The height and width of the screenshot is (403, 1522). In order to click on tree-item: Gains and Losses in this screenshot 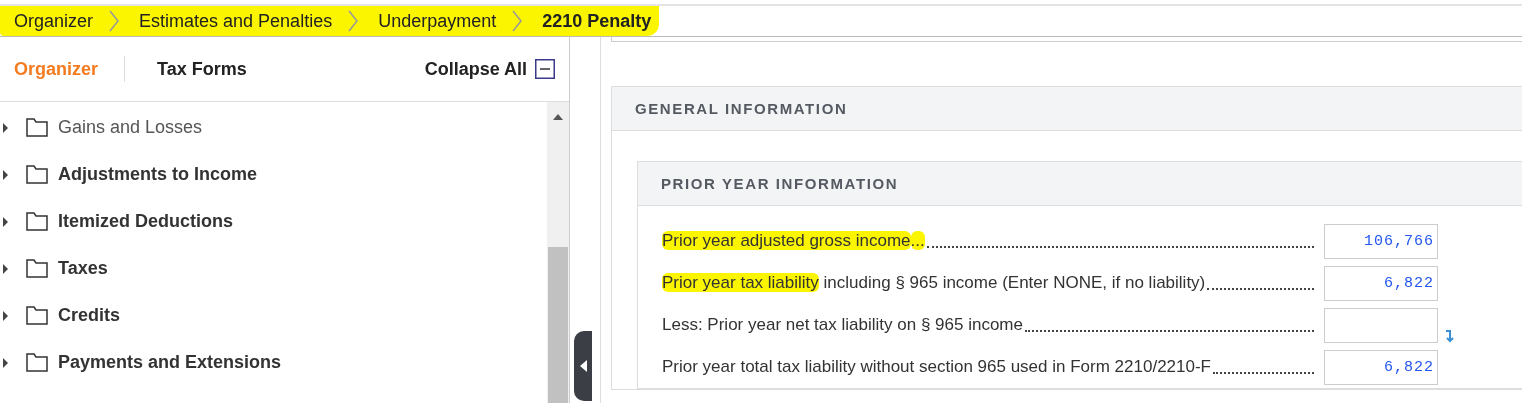, I will do `click(130, 127)`.